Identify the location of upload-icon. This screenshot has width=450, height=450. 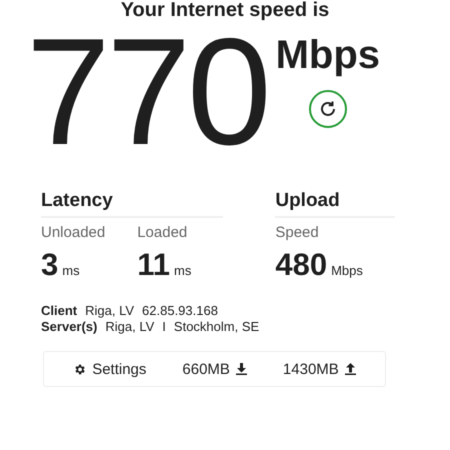
(350, 369).